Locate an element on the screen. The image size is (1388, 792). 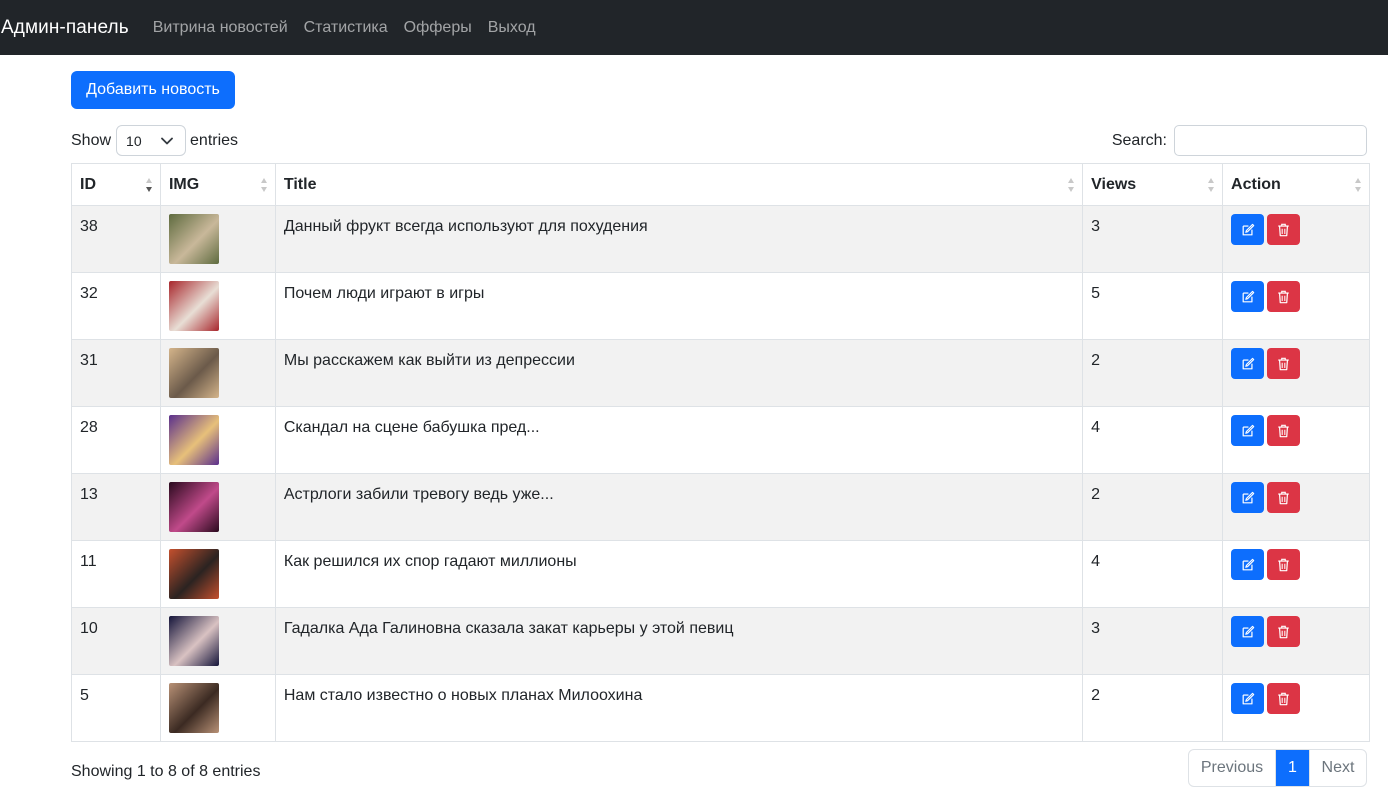
row-id: 13 is located at coordinates (89, 494).